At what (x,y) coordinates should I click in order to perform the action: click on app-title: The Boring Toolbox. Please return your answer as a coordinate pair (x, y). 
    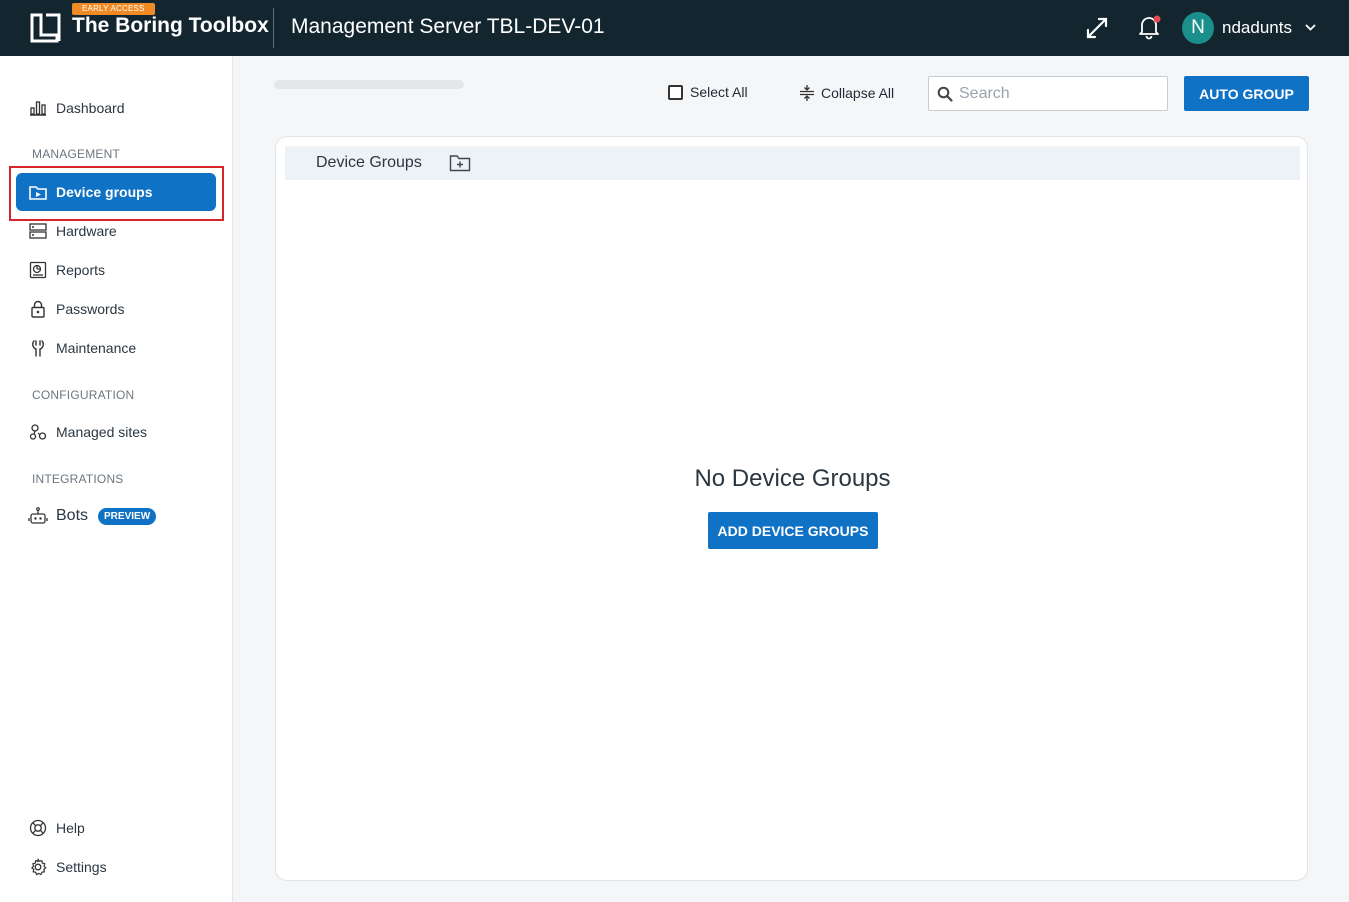
    Looking at the image, I should click on (170, 26).